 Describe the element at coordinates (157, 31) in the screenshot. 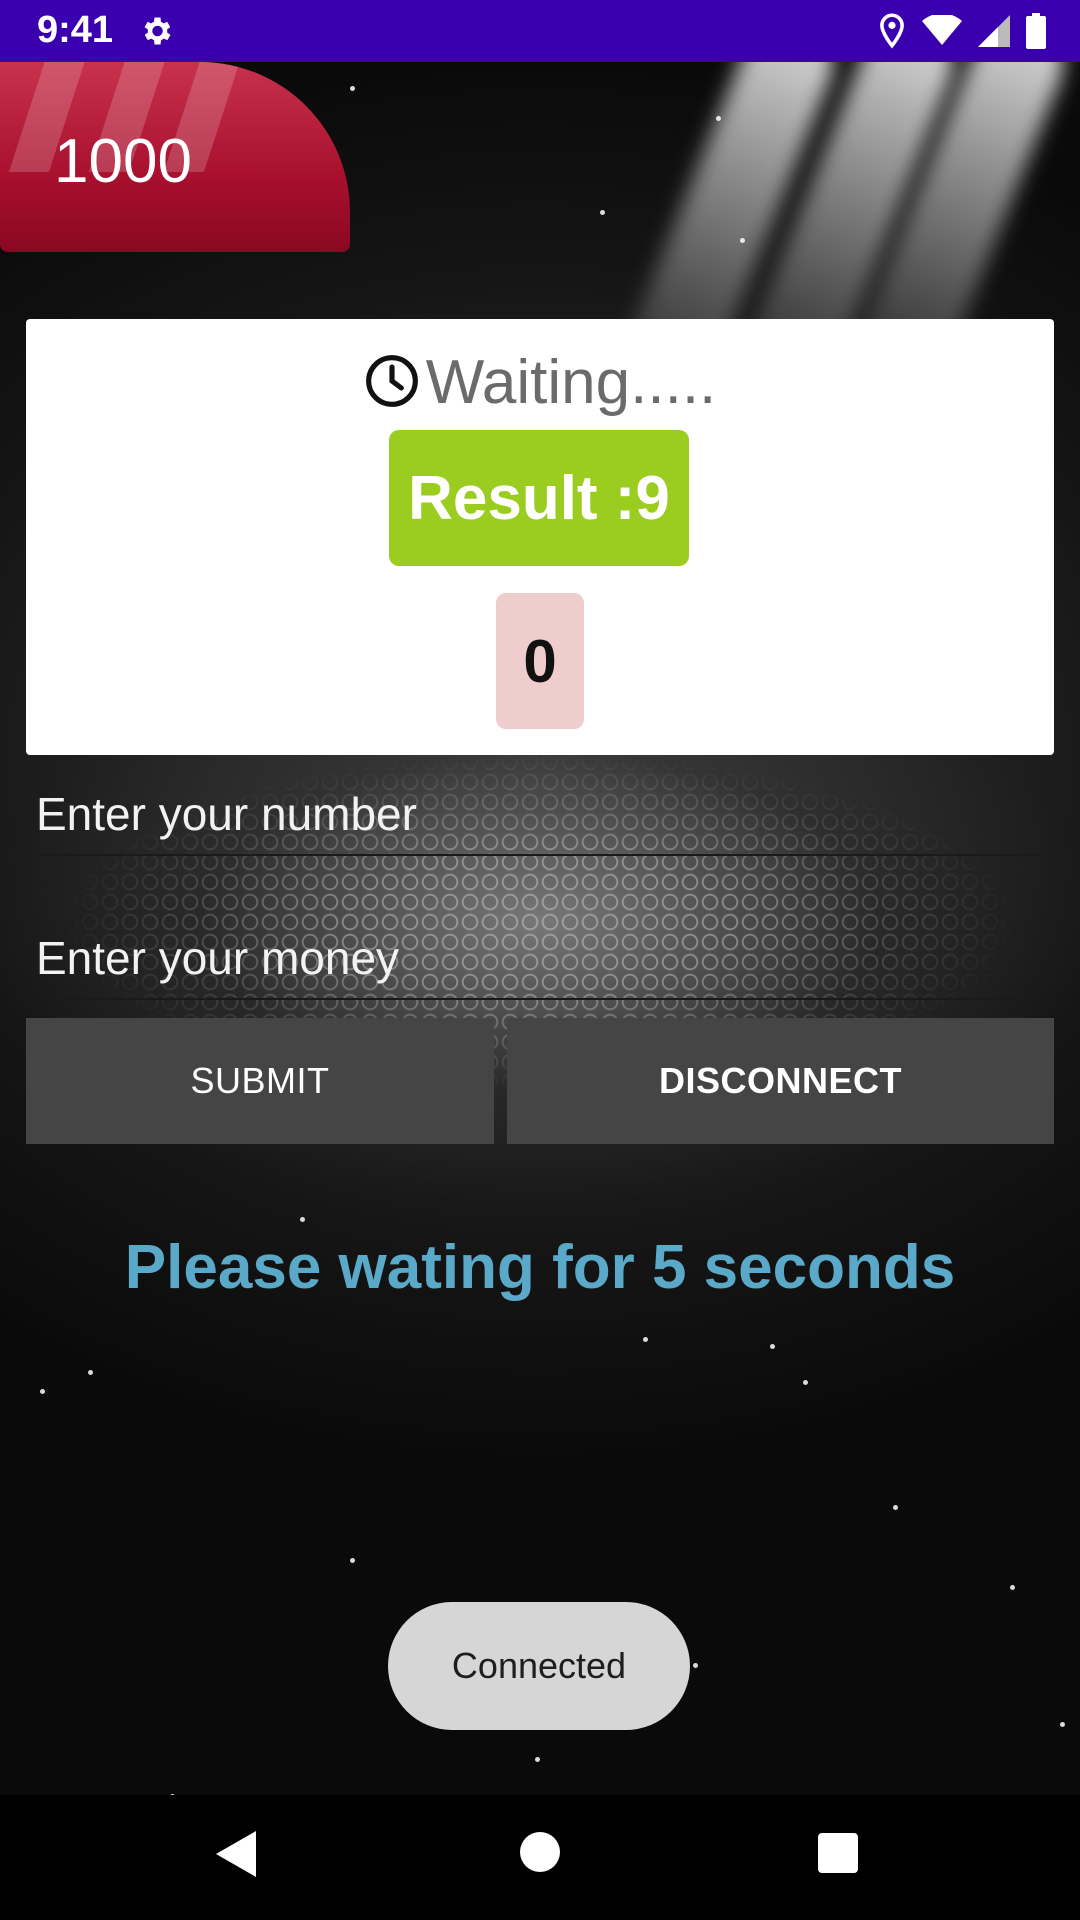

I see `gear-icon` at that location.